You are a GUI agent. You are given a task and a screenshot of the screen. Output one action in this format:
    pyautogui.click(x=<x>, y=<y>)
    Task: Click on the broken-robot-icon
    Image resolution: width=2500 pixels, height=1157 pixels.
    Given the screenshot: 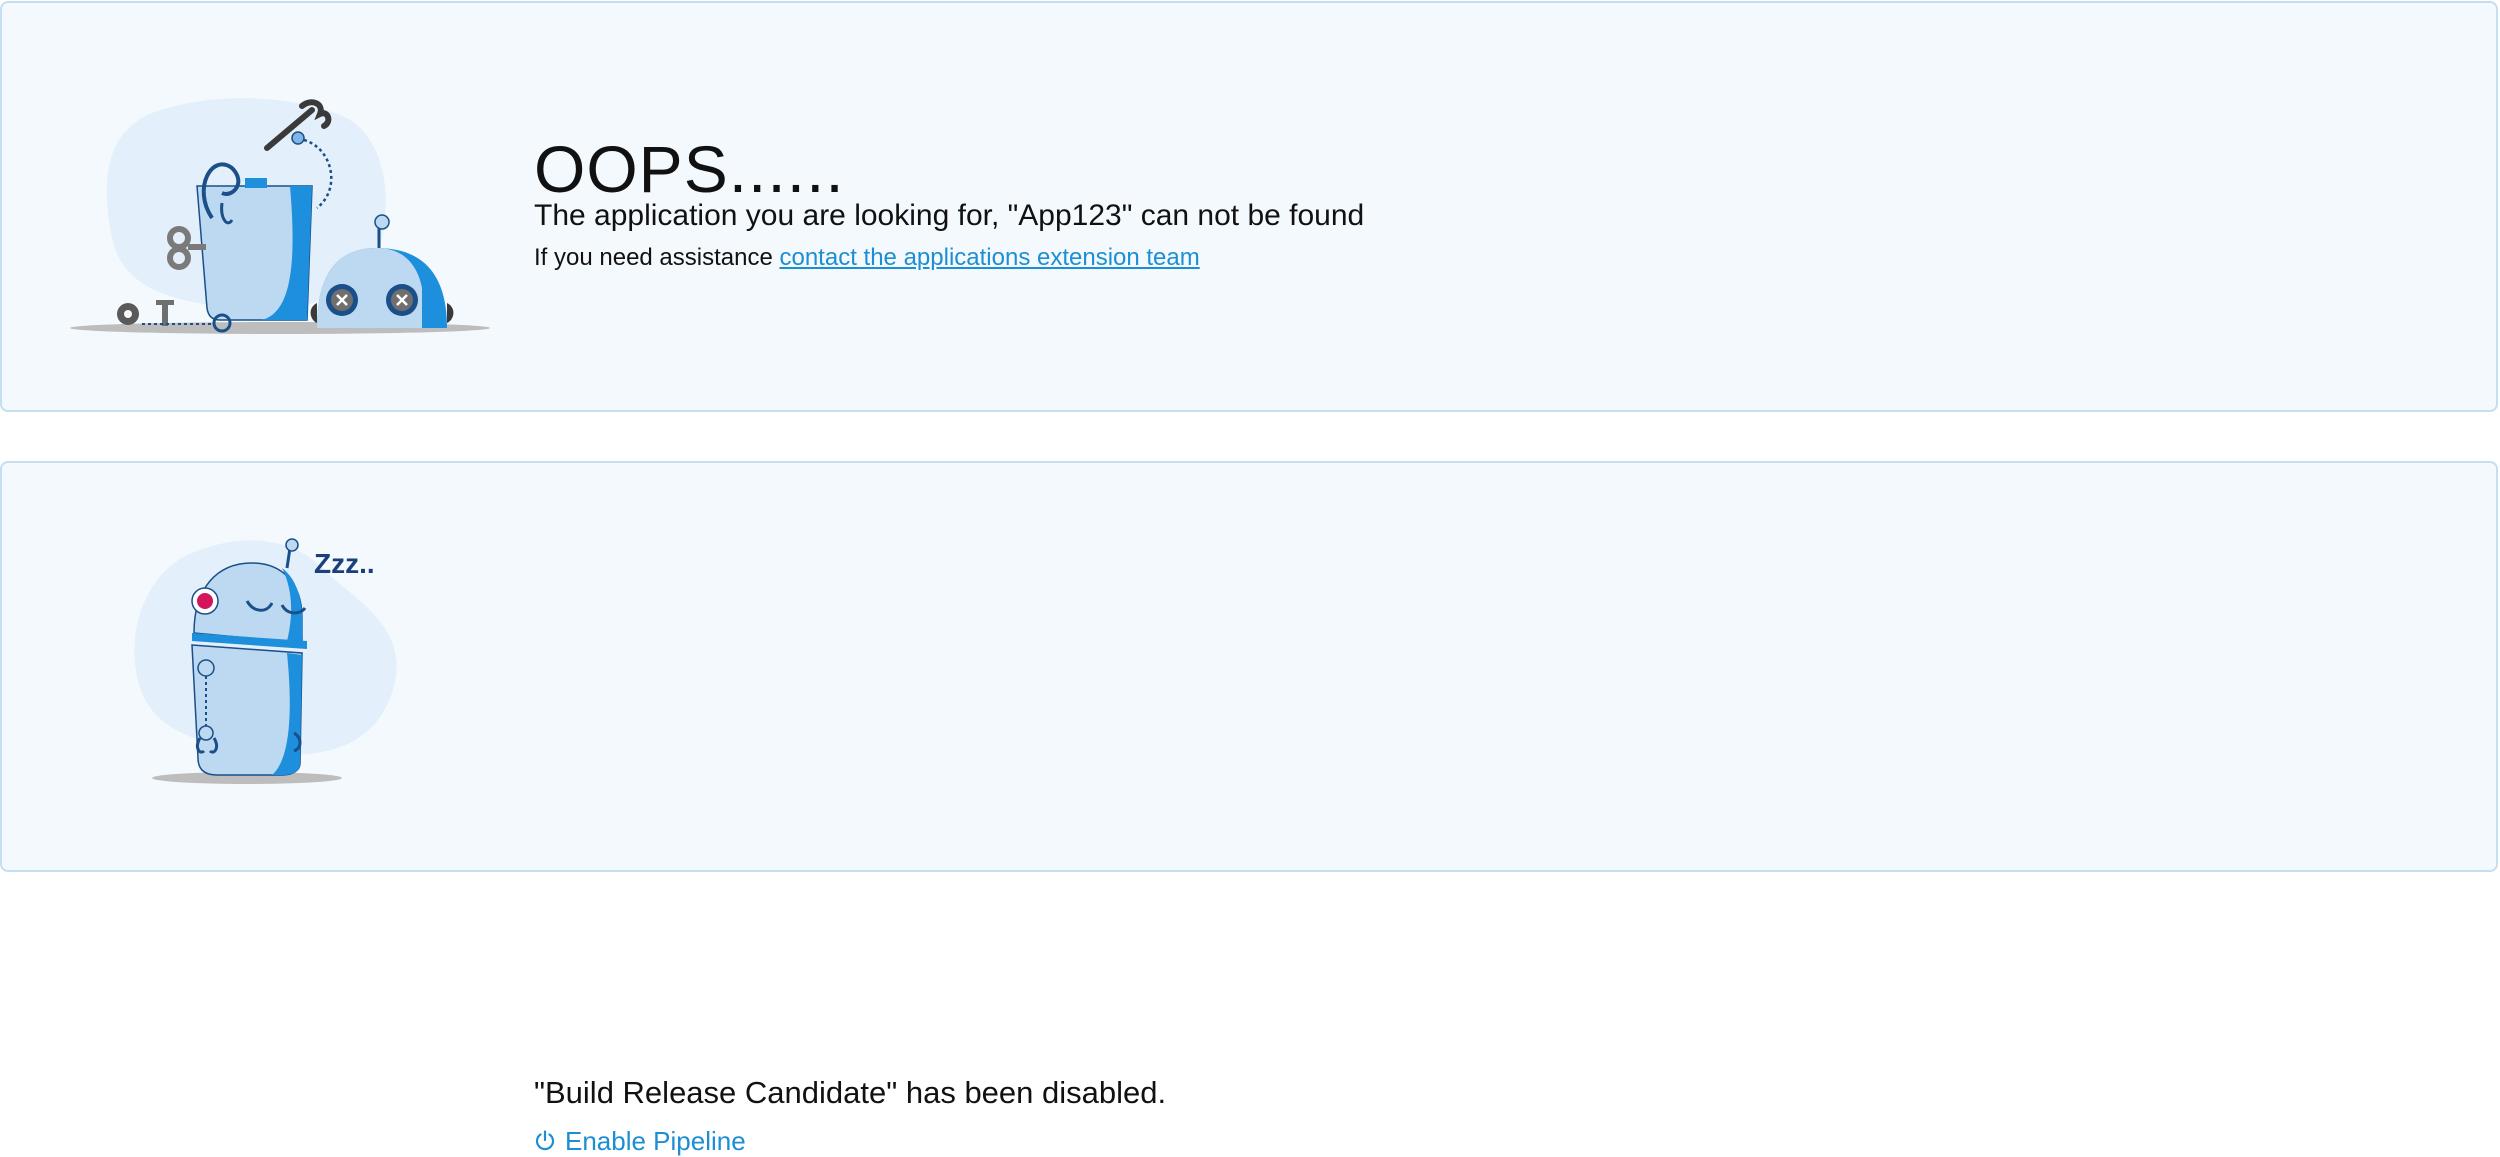 What is the action you would take?
    pyautogui.click(x=280, y=216)
    